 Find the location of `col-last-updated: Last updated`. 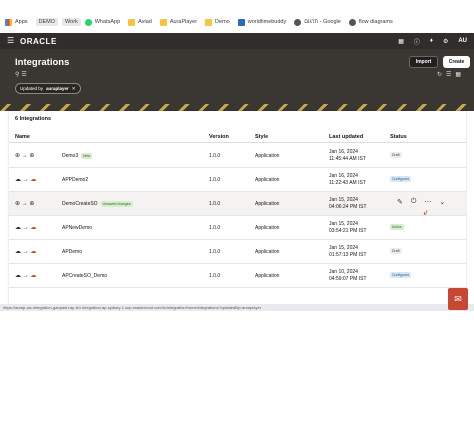

col-last-updated: Last updated is located at coordinates (346, 137).